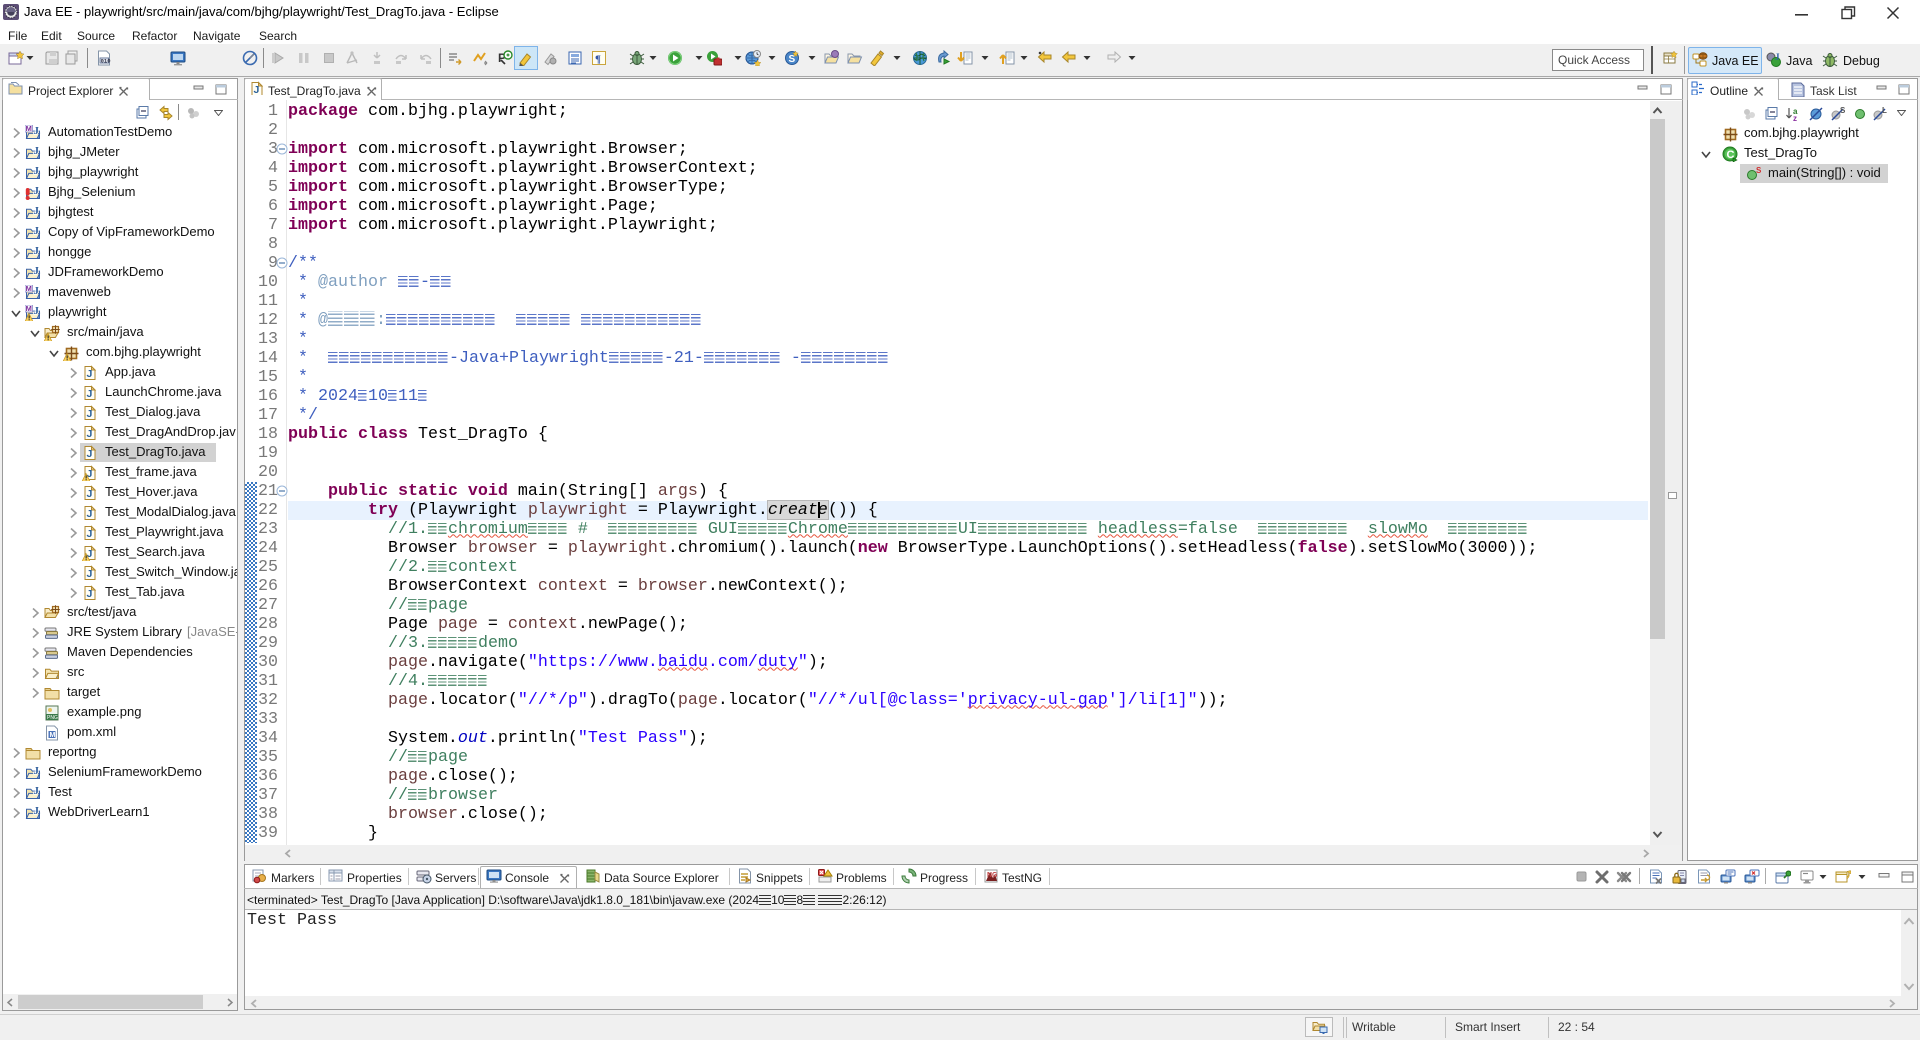 The height and width of the screenshot is (1040, 1920). Describe the element at coordinates (1795, 118) in the screenshot. I see `svg-text: z` at that location.